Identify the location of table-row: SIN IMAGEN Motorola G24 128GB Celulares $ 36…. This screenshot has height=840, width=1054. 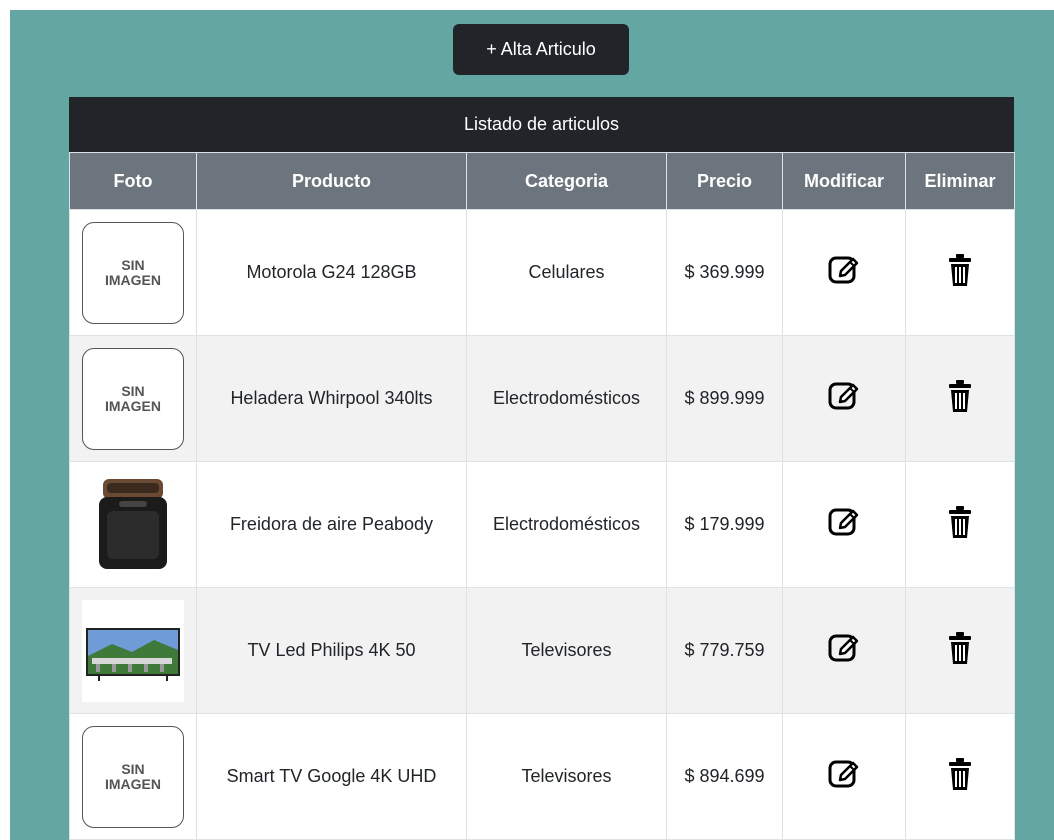
(542, 272).